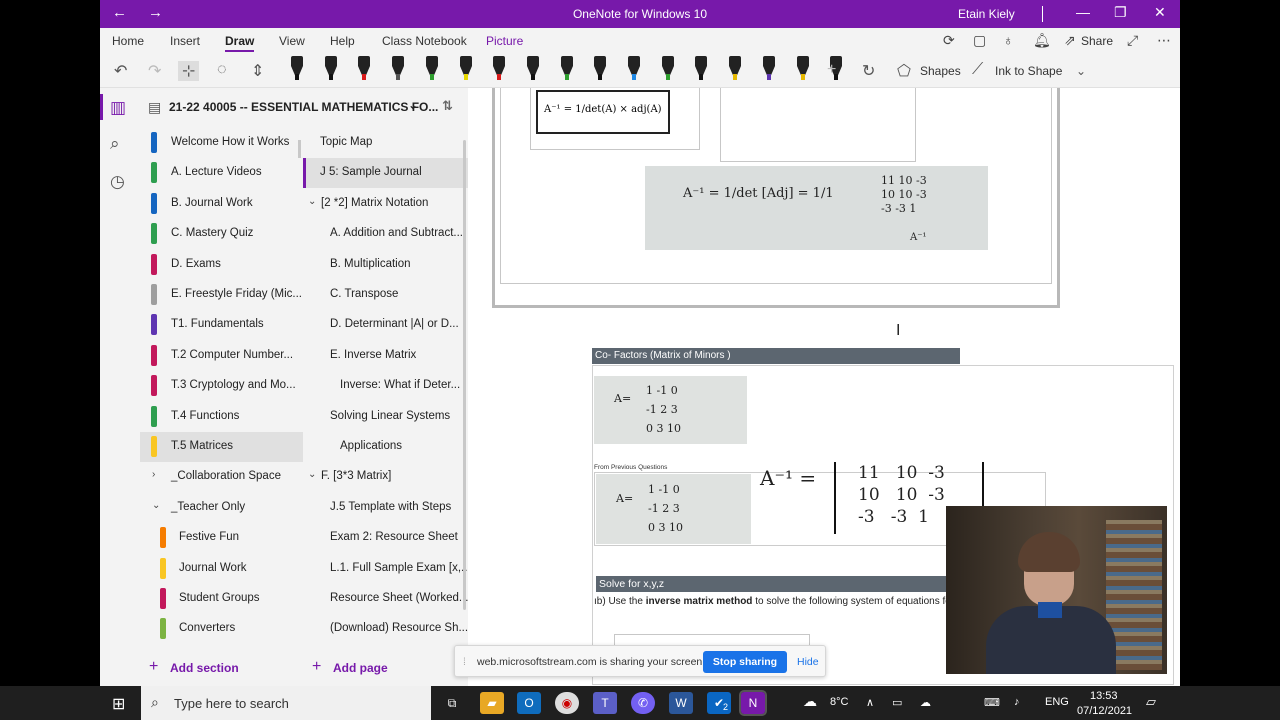 The image size is (1280, 720). What do you see at coordinates (221, 569) in the screenshot?
I see `section-item: Journal Work` at bounding box center [221, 569].